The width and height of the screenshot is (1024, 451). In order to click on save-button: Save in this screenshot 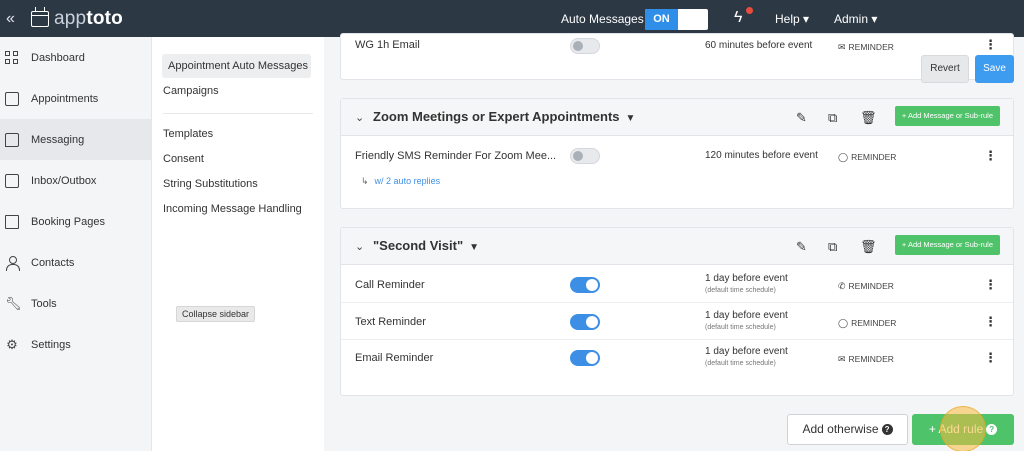, I will do `click(994, 69)`.